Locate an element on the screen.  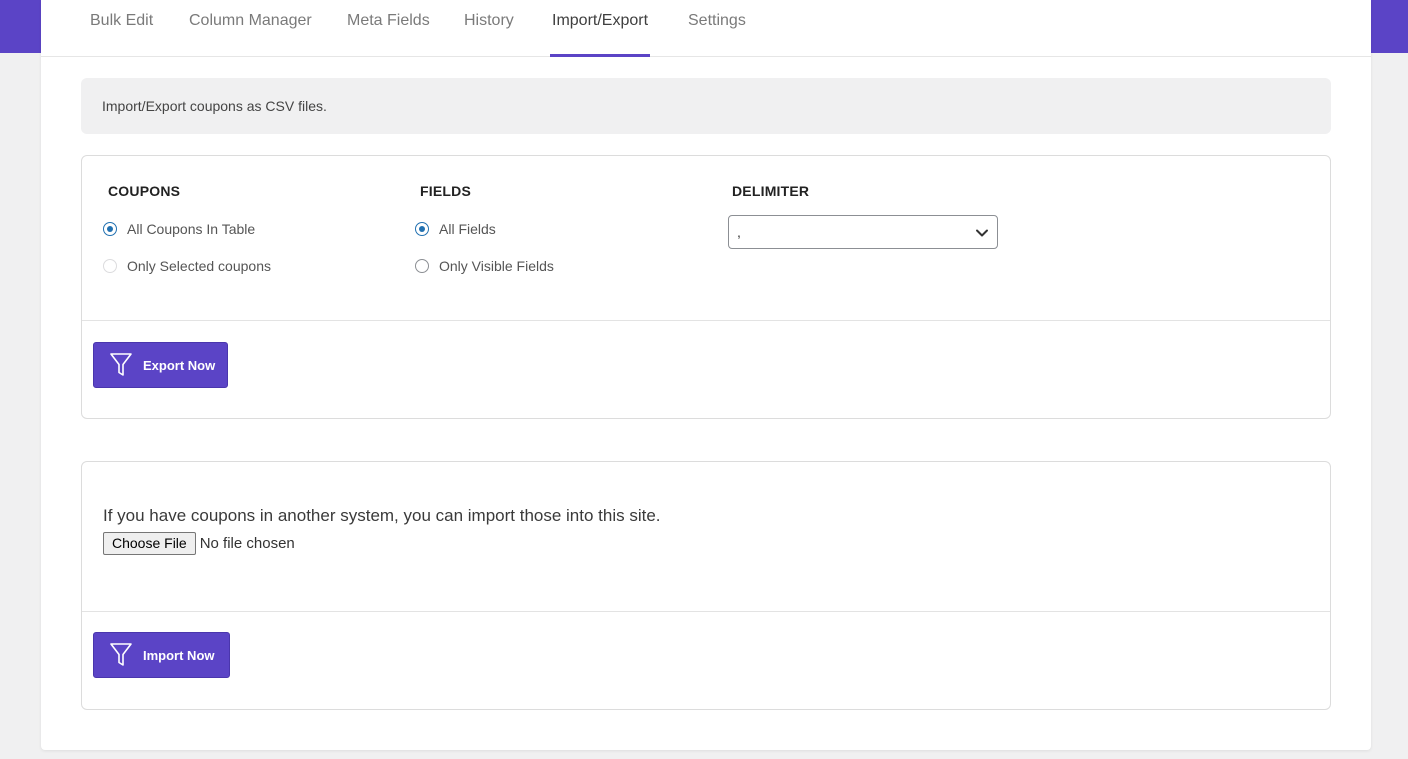
tab-import-export: Import/Export is located at coordinates (600, 28).